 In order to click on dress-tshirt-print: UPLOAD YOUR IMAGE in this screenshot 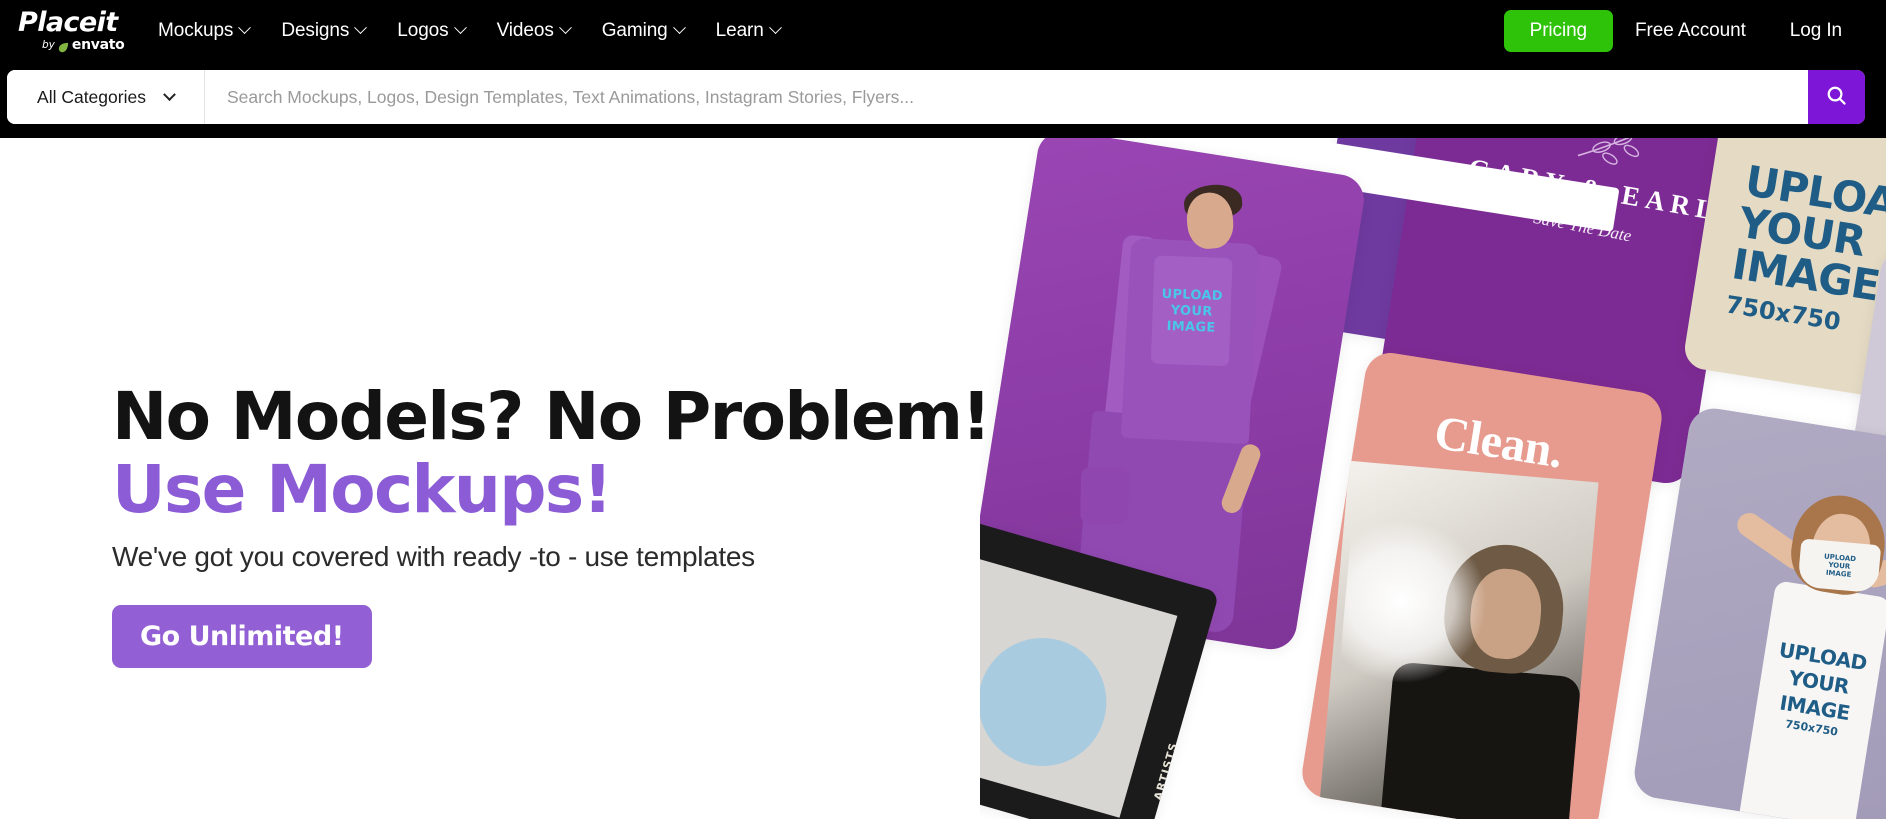, I will do `click(1191, 311)`.